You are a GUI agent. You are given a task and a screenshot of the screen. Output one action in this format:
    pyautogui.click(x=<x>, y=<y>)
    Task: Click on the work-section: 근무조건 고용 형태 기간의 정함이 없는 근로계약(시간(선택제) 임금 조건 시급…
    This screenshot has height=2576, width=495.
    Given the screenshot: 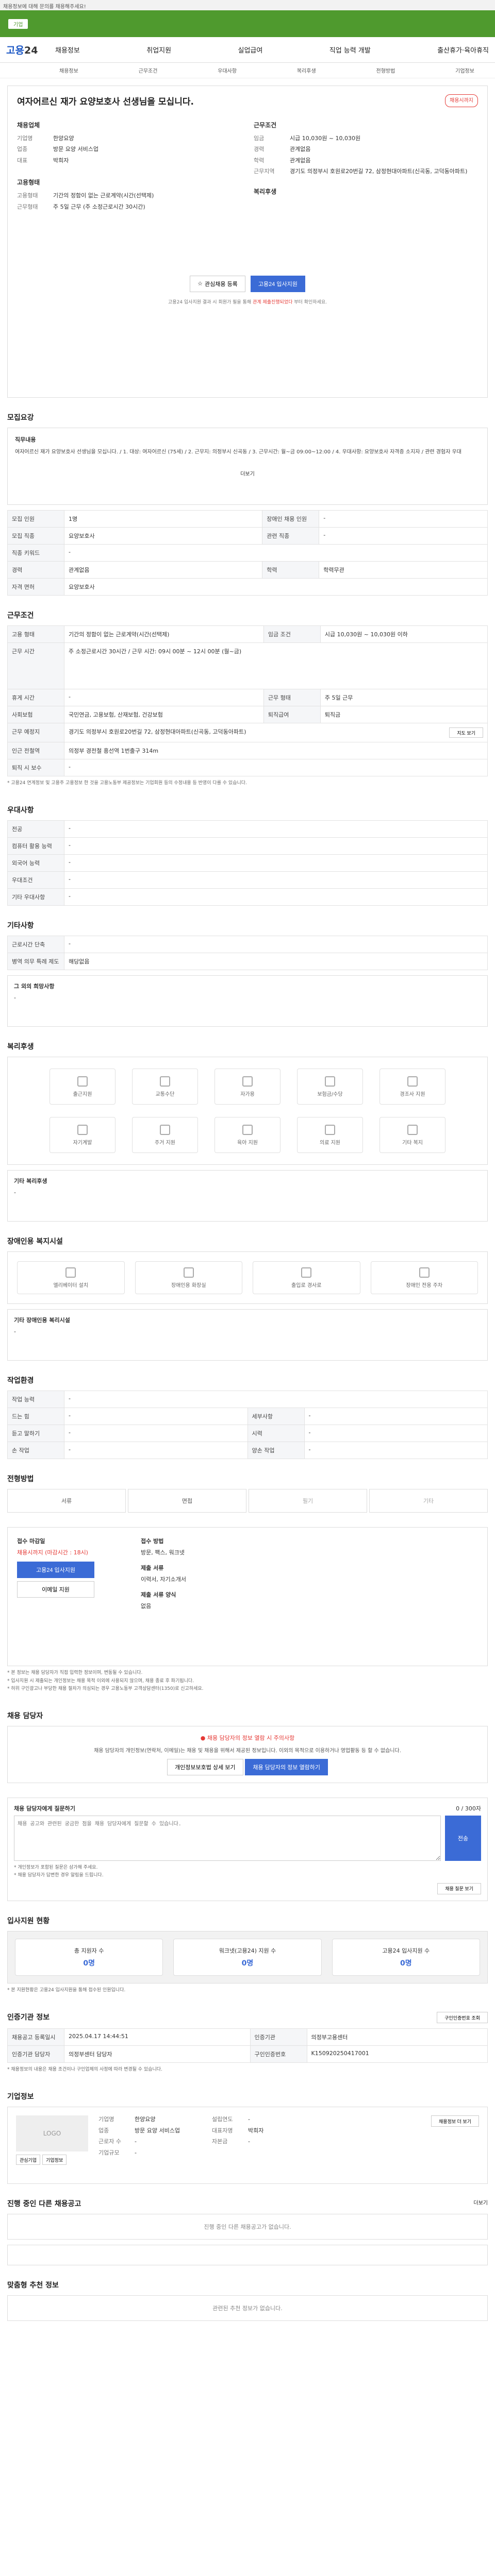 What is the action you would take?
    pyautogui.click(x=247, y=700)
    